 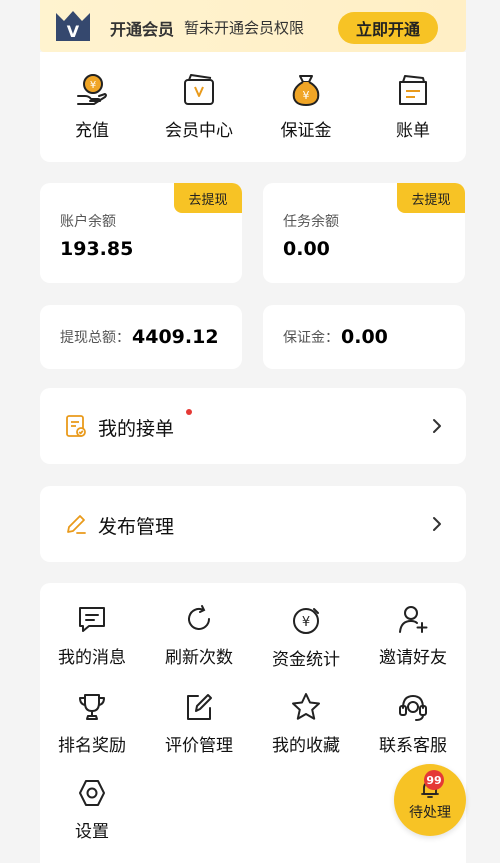 I want to click on grid-item-label: 刷新次数, so click(x=199, y=658).